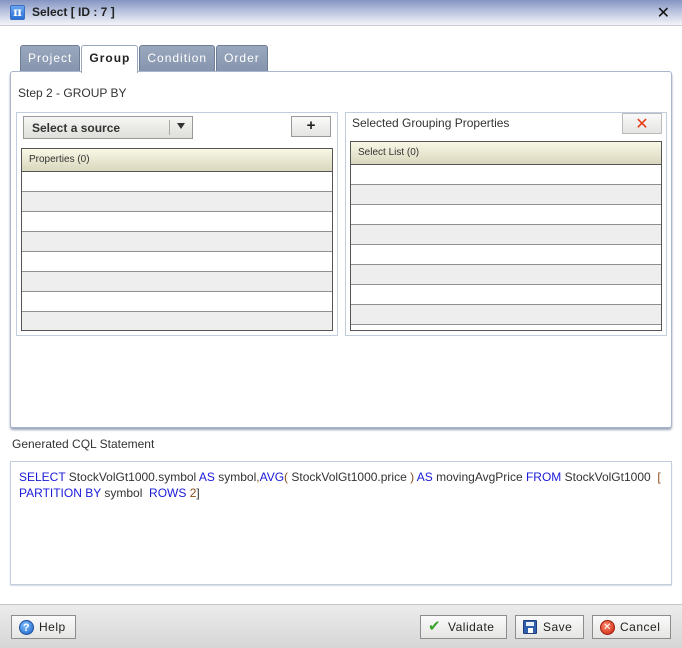 The width and height of the screenshot is (682, 648). Describe the element at coordinates (558, 627) in the screenshot. I see `save-label: Save` at that location.